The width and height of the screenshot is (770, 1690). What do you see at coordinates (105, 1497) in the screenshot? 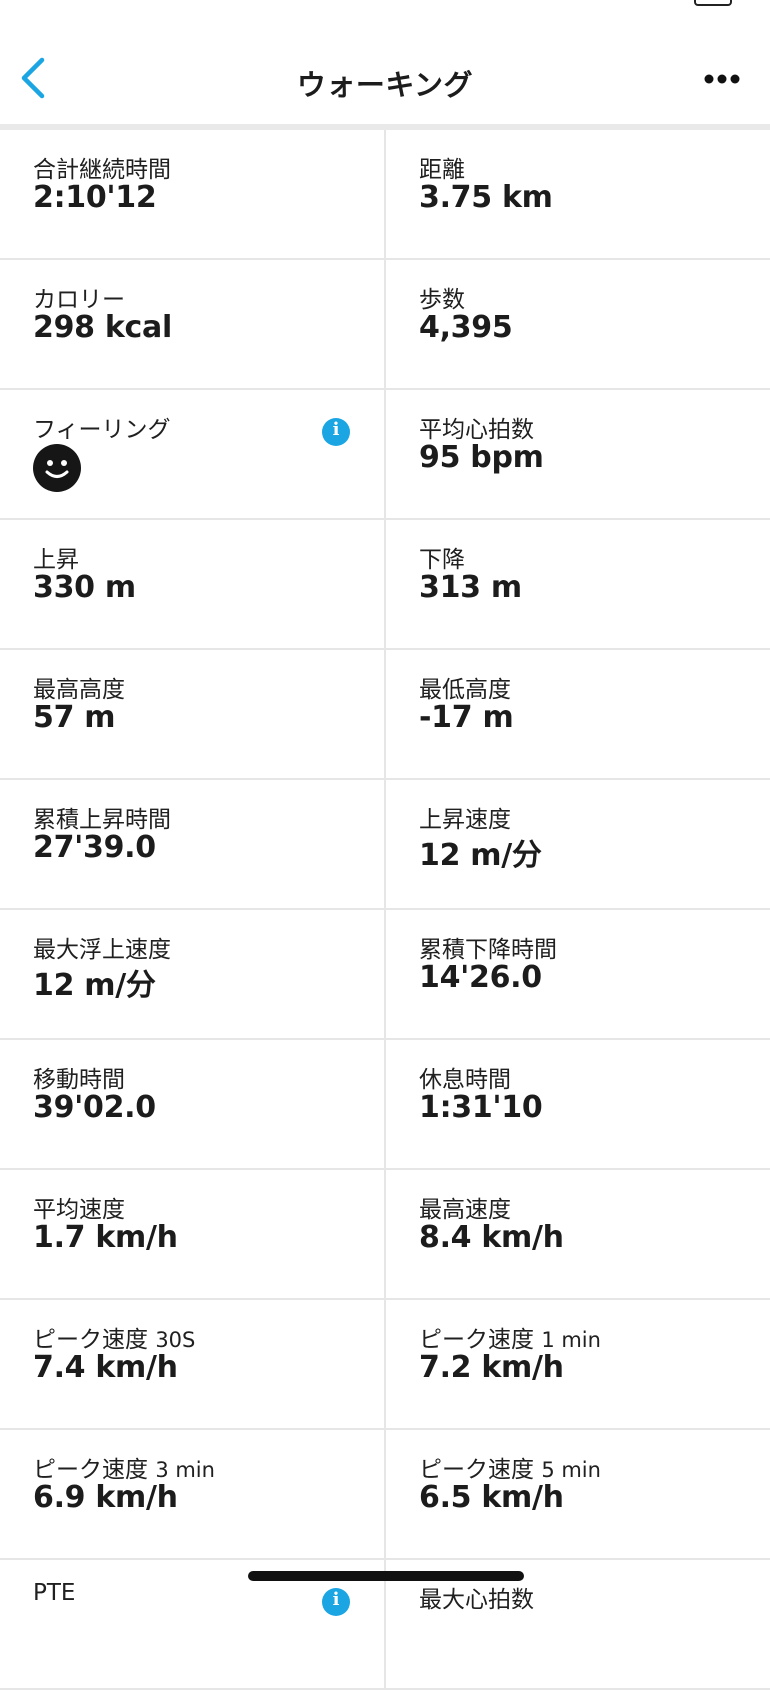
I see `stat-value: 6.9 km/h` at bounding box center [105, 1497].